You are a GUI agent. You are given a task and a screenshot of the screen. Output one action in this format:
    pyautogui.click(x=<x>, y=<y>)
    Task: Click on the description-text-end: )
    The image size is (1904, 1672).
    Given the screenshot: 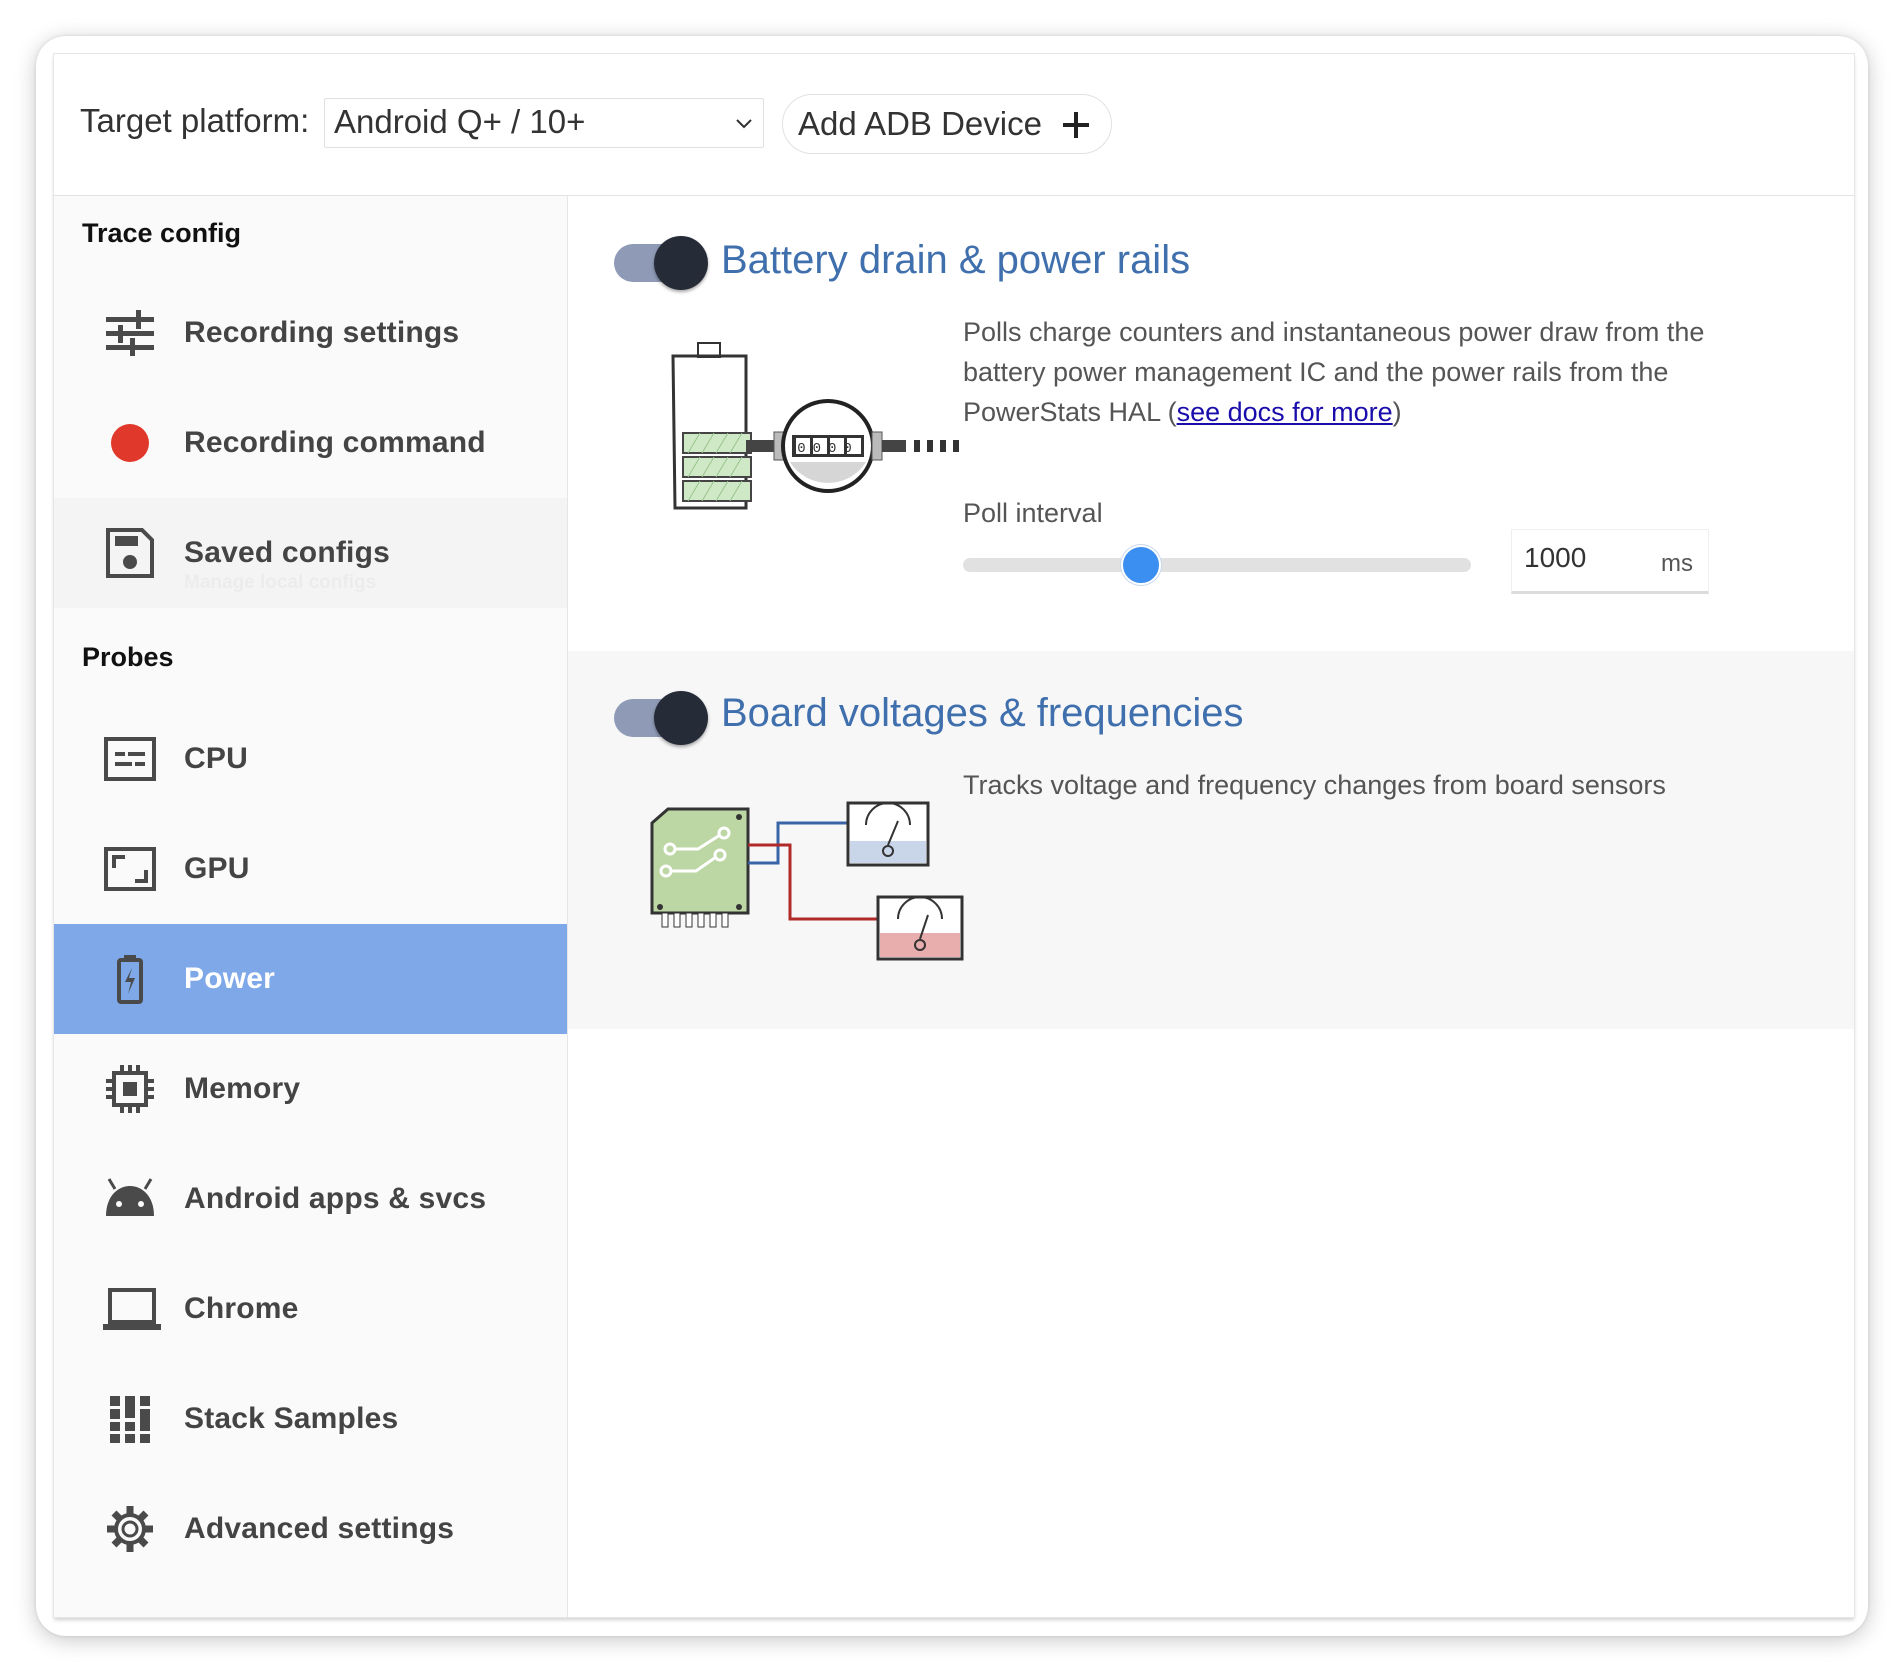 What is the action you would take?
    pyautogui.click(x=1397, y=412)
    